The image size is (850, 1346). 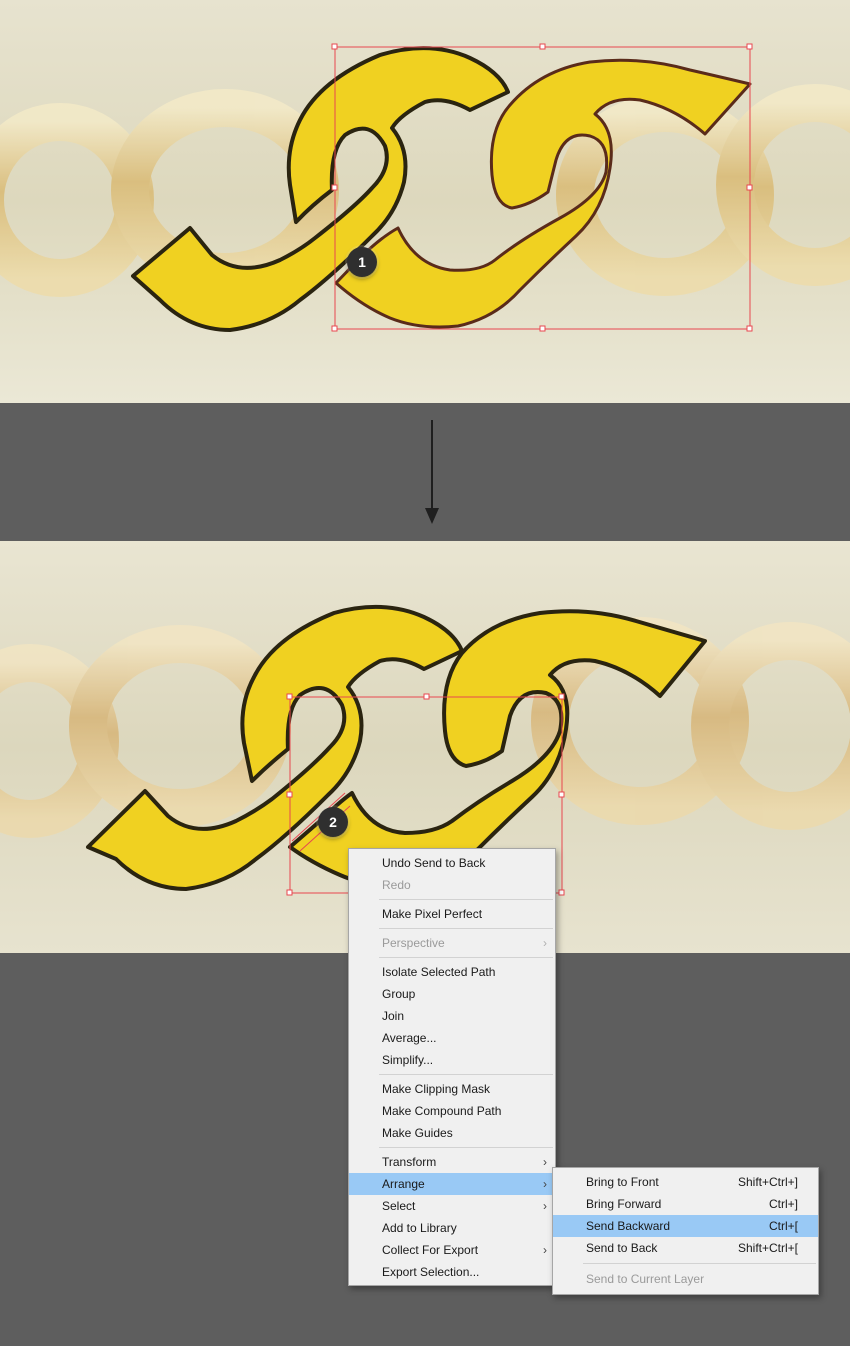 What do you see at coordinates (393, 1016) in the screenshot?
I see `menu-item-label: Join` at bounding box center [393, 1016].